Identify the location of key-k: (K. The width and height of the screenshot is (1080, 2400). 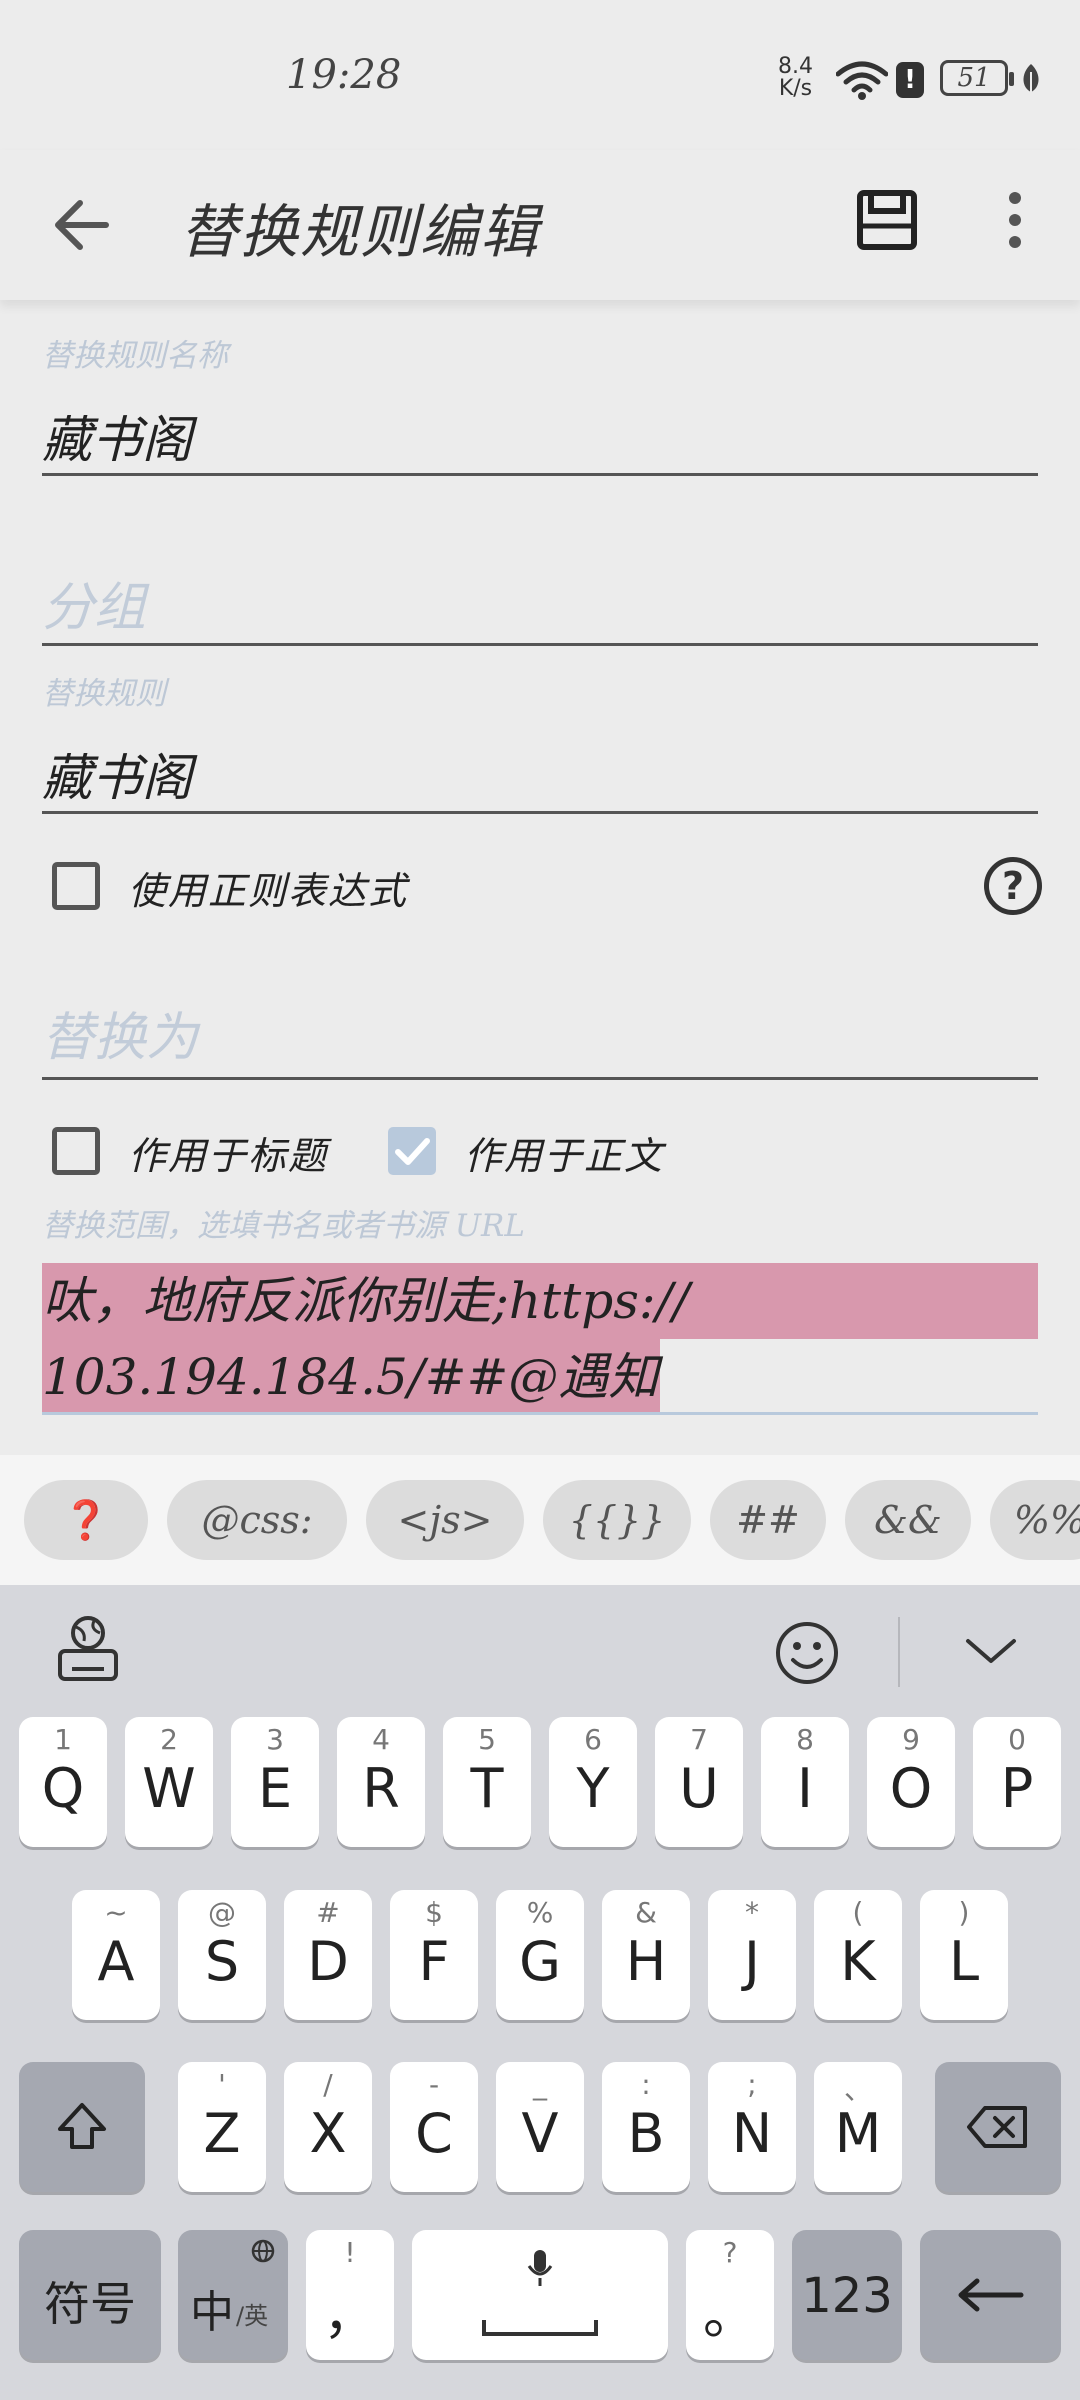
(858, 1955).